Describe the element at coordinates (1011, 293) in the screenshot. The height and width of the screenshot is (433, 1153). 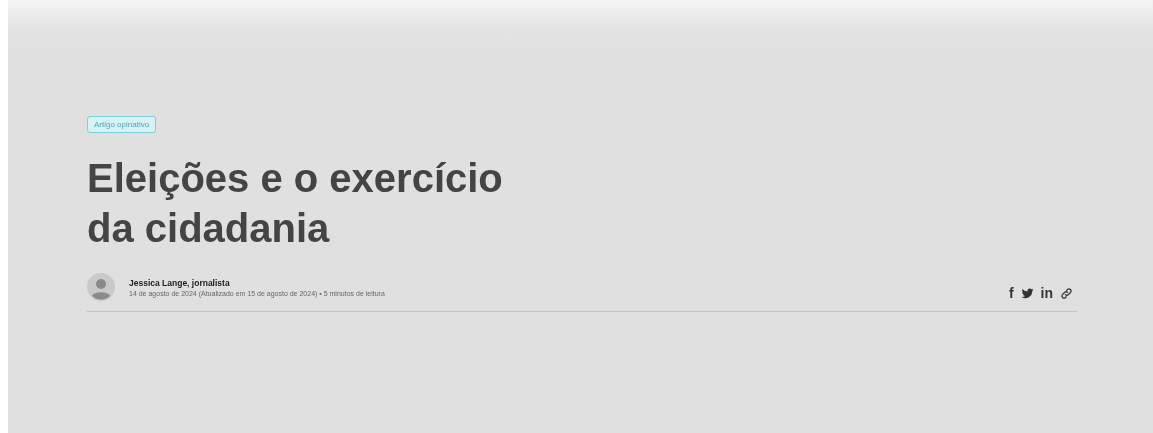
I see `share-link: f` at that location.